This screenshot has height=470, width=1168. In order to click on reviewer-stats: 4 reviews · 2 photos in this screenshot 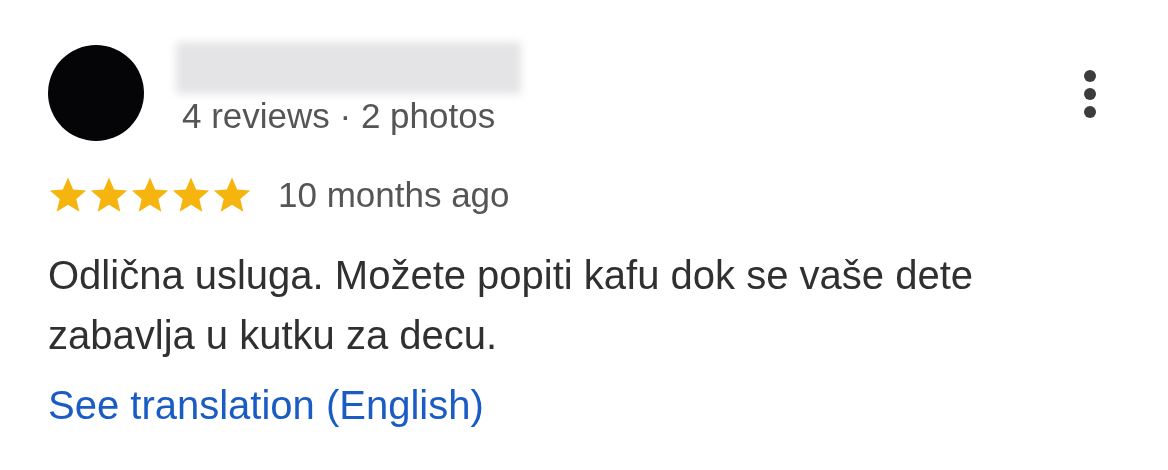, I will do `click(339, 116)`.